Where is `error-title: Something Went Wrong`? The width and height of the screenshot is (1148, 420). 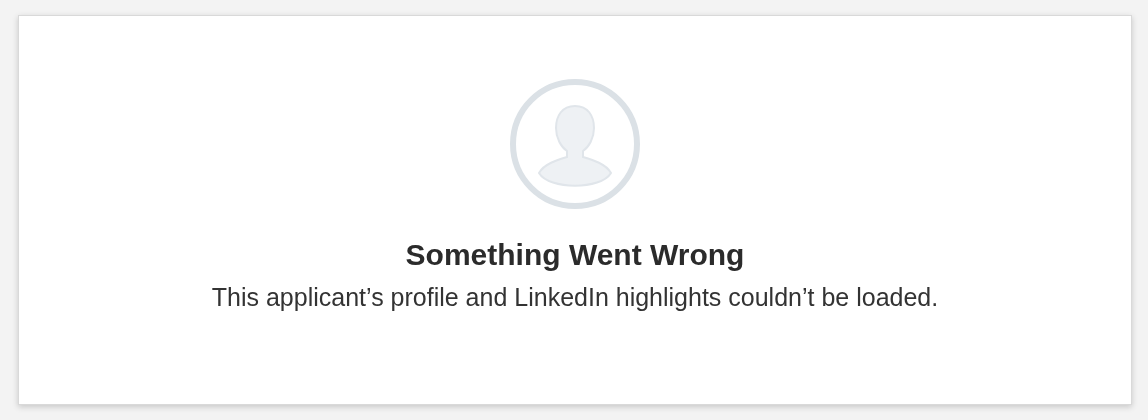
error-title: Something Went Wrong is located at coordinates (575, 255).